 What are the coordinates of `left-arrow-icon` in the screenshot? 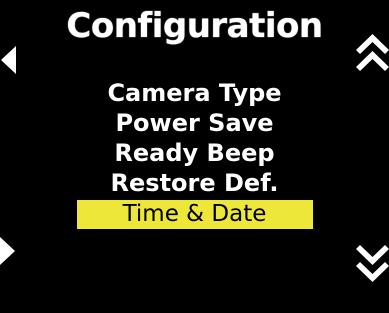 It's located at (8, 60).